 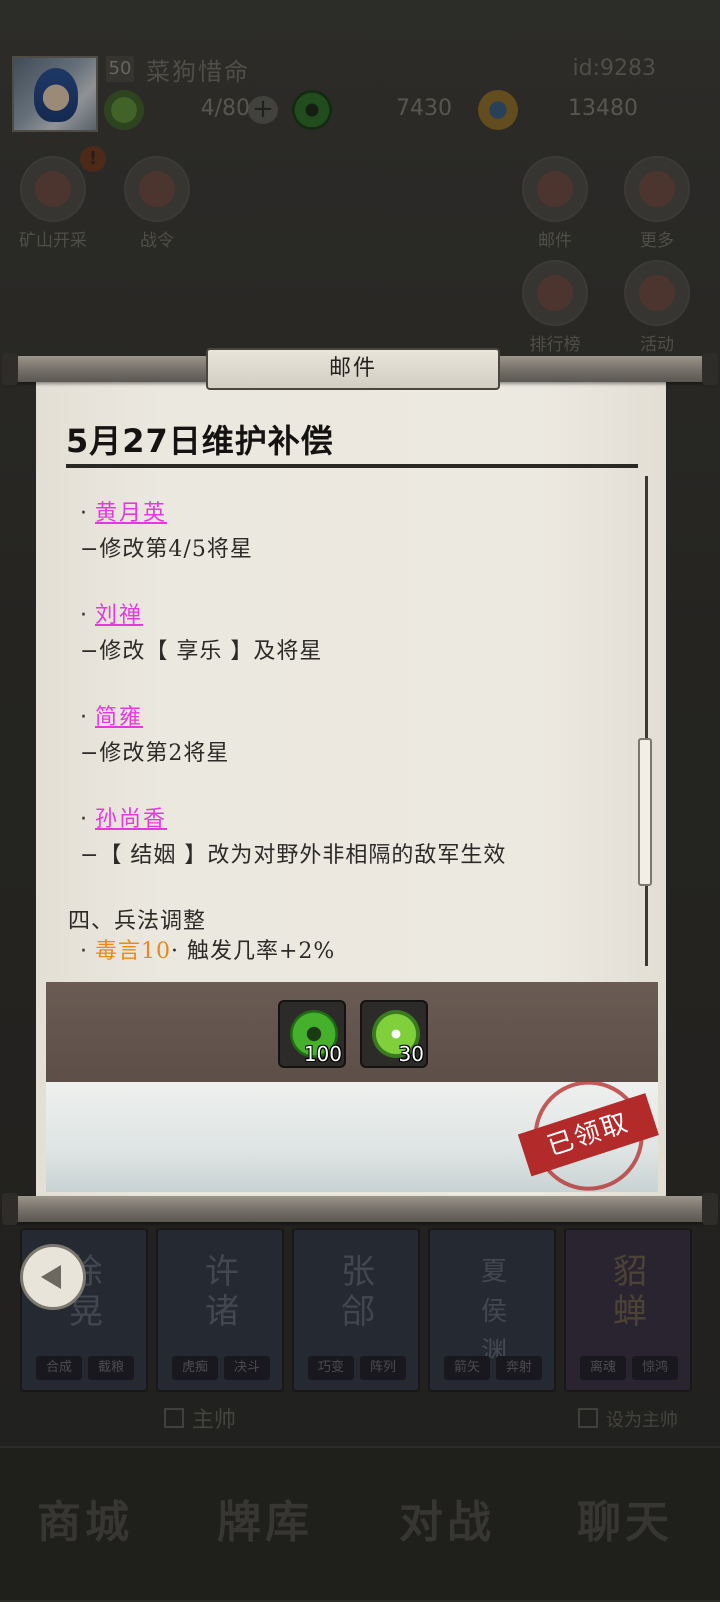 I want to click on reward-slot: 30, so click(x=394, y=1034).